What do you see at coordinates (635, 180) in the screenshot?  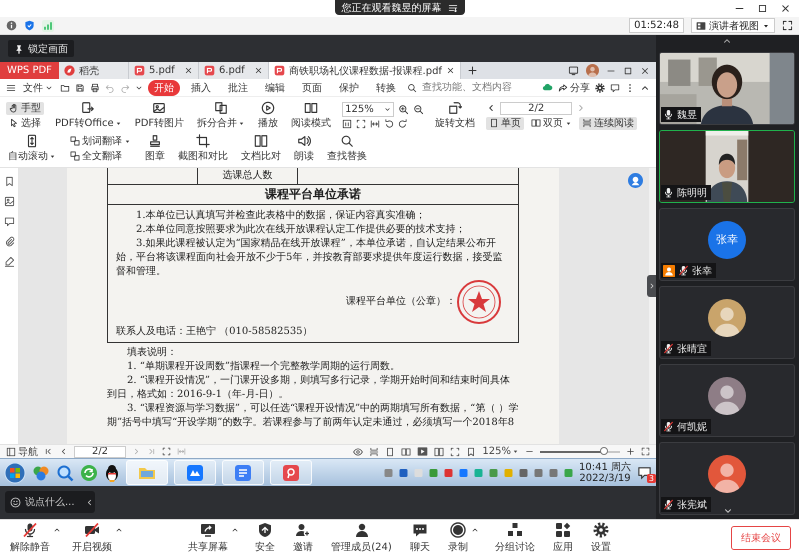 I see `assistant-icon` at bounding box center [635, 180].